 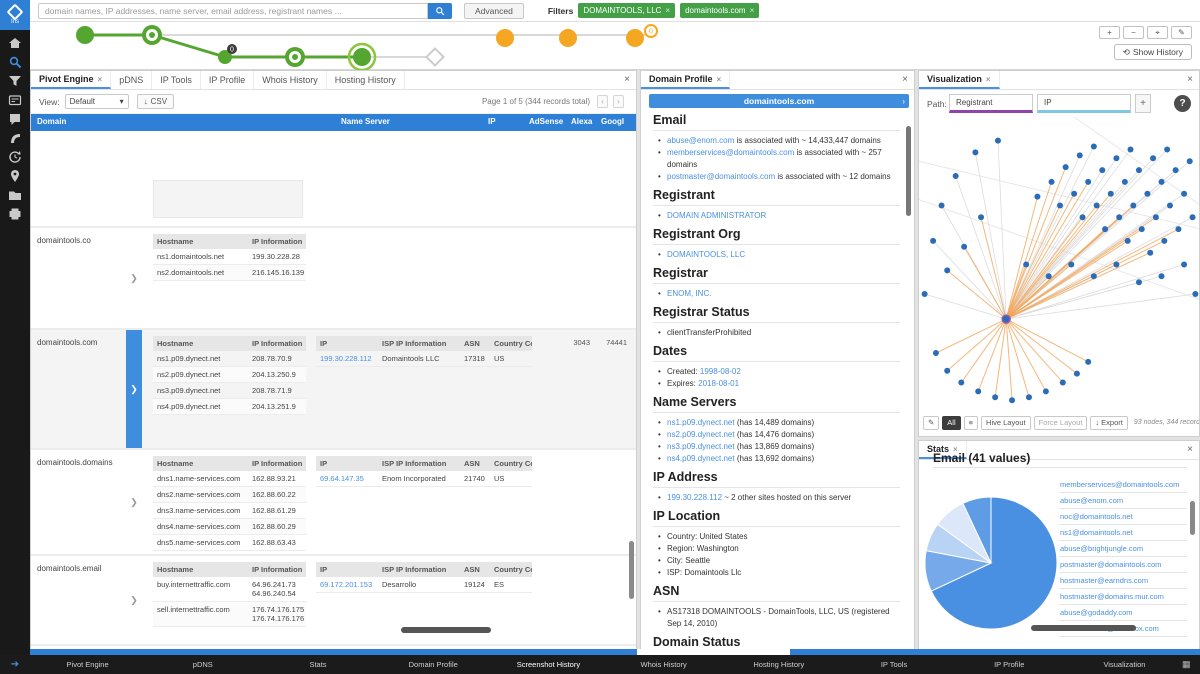 I want to click on profile-link: DOMAINTOOLS, LLC, so click(x=706, y=254).